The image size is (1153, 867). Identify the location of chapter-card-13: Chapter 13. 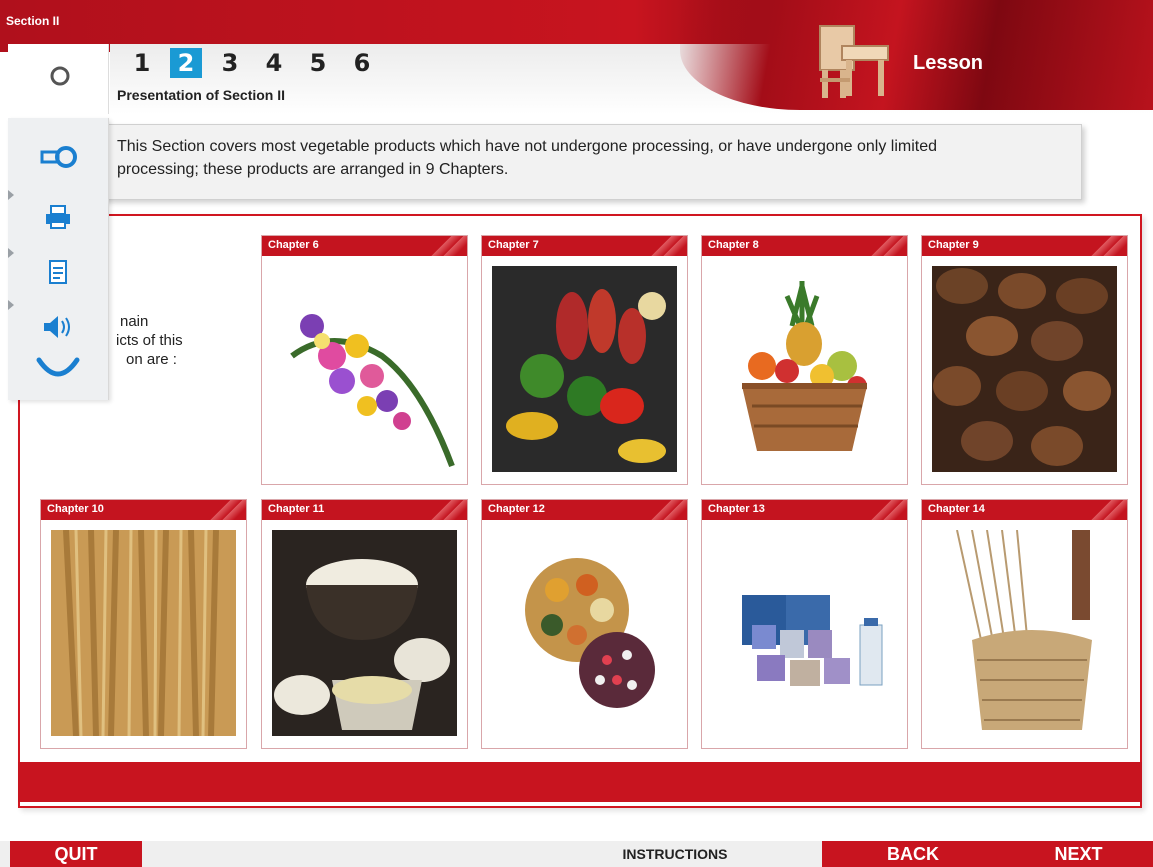
(804, 624).